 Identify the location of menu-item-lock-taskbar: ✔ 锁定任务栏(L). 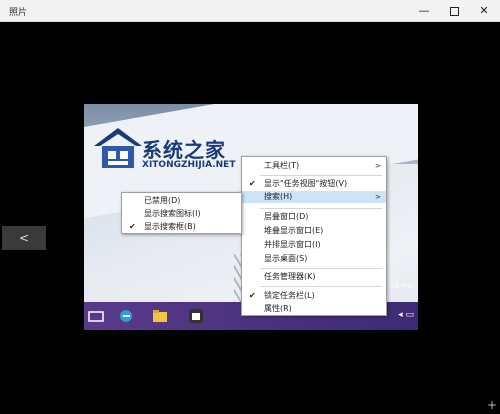
(314, 296).